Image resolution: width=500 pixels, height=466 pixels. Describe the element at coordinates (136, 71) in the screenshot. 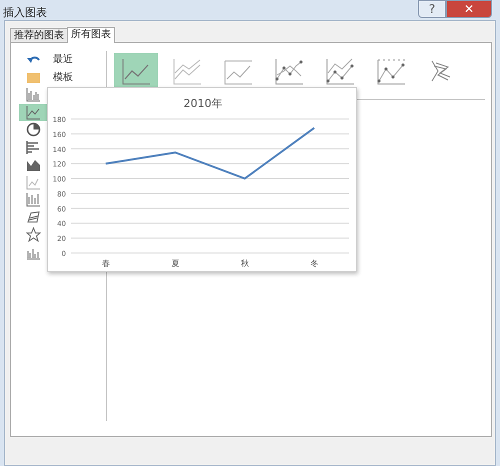

I see `chart-type-option` at that location.